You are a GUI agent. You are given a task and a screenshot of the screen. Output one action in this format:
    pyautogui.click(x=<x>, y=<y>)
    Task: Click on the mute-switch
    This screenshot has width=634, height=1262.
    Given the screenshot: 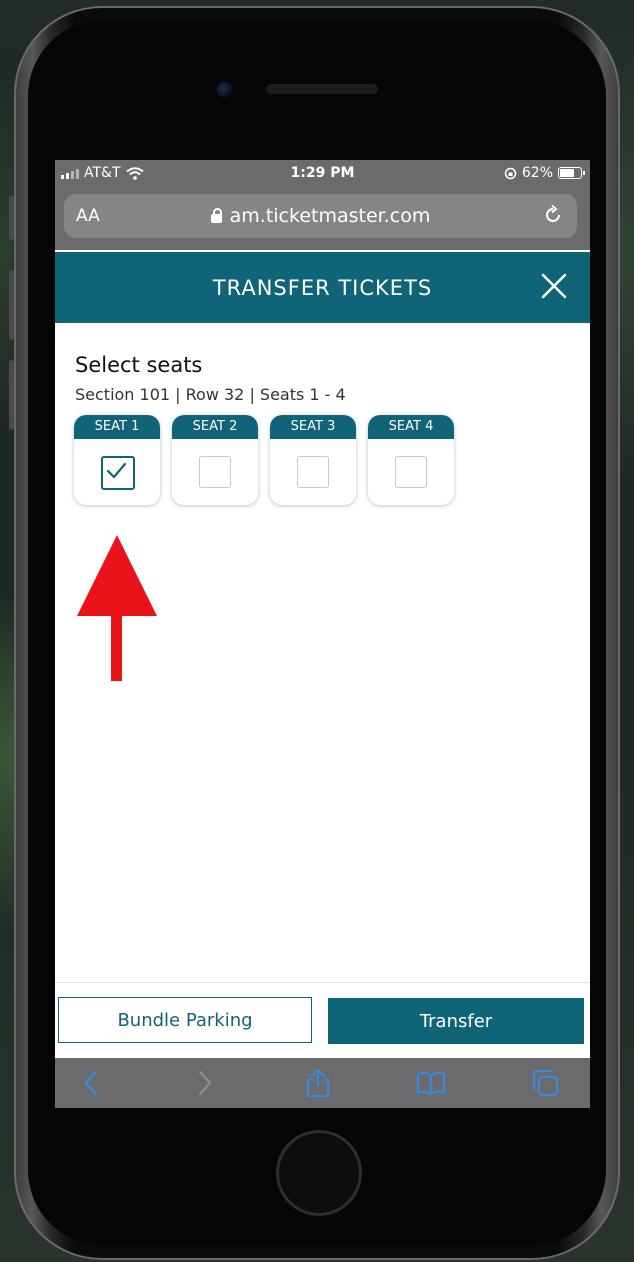 What is the action you would take?
    pyautogui.click(x=11, y=218)
    